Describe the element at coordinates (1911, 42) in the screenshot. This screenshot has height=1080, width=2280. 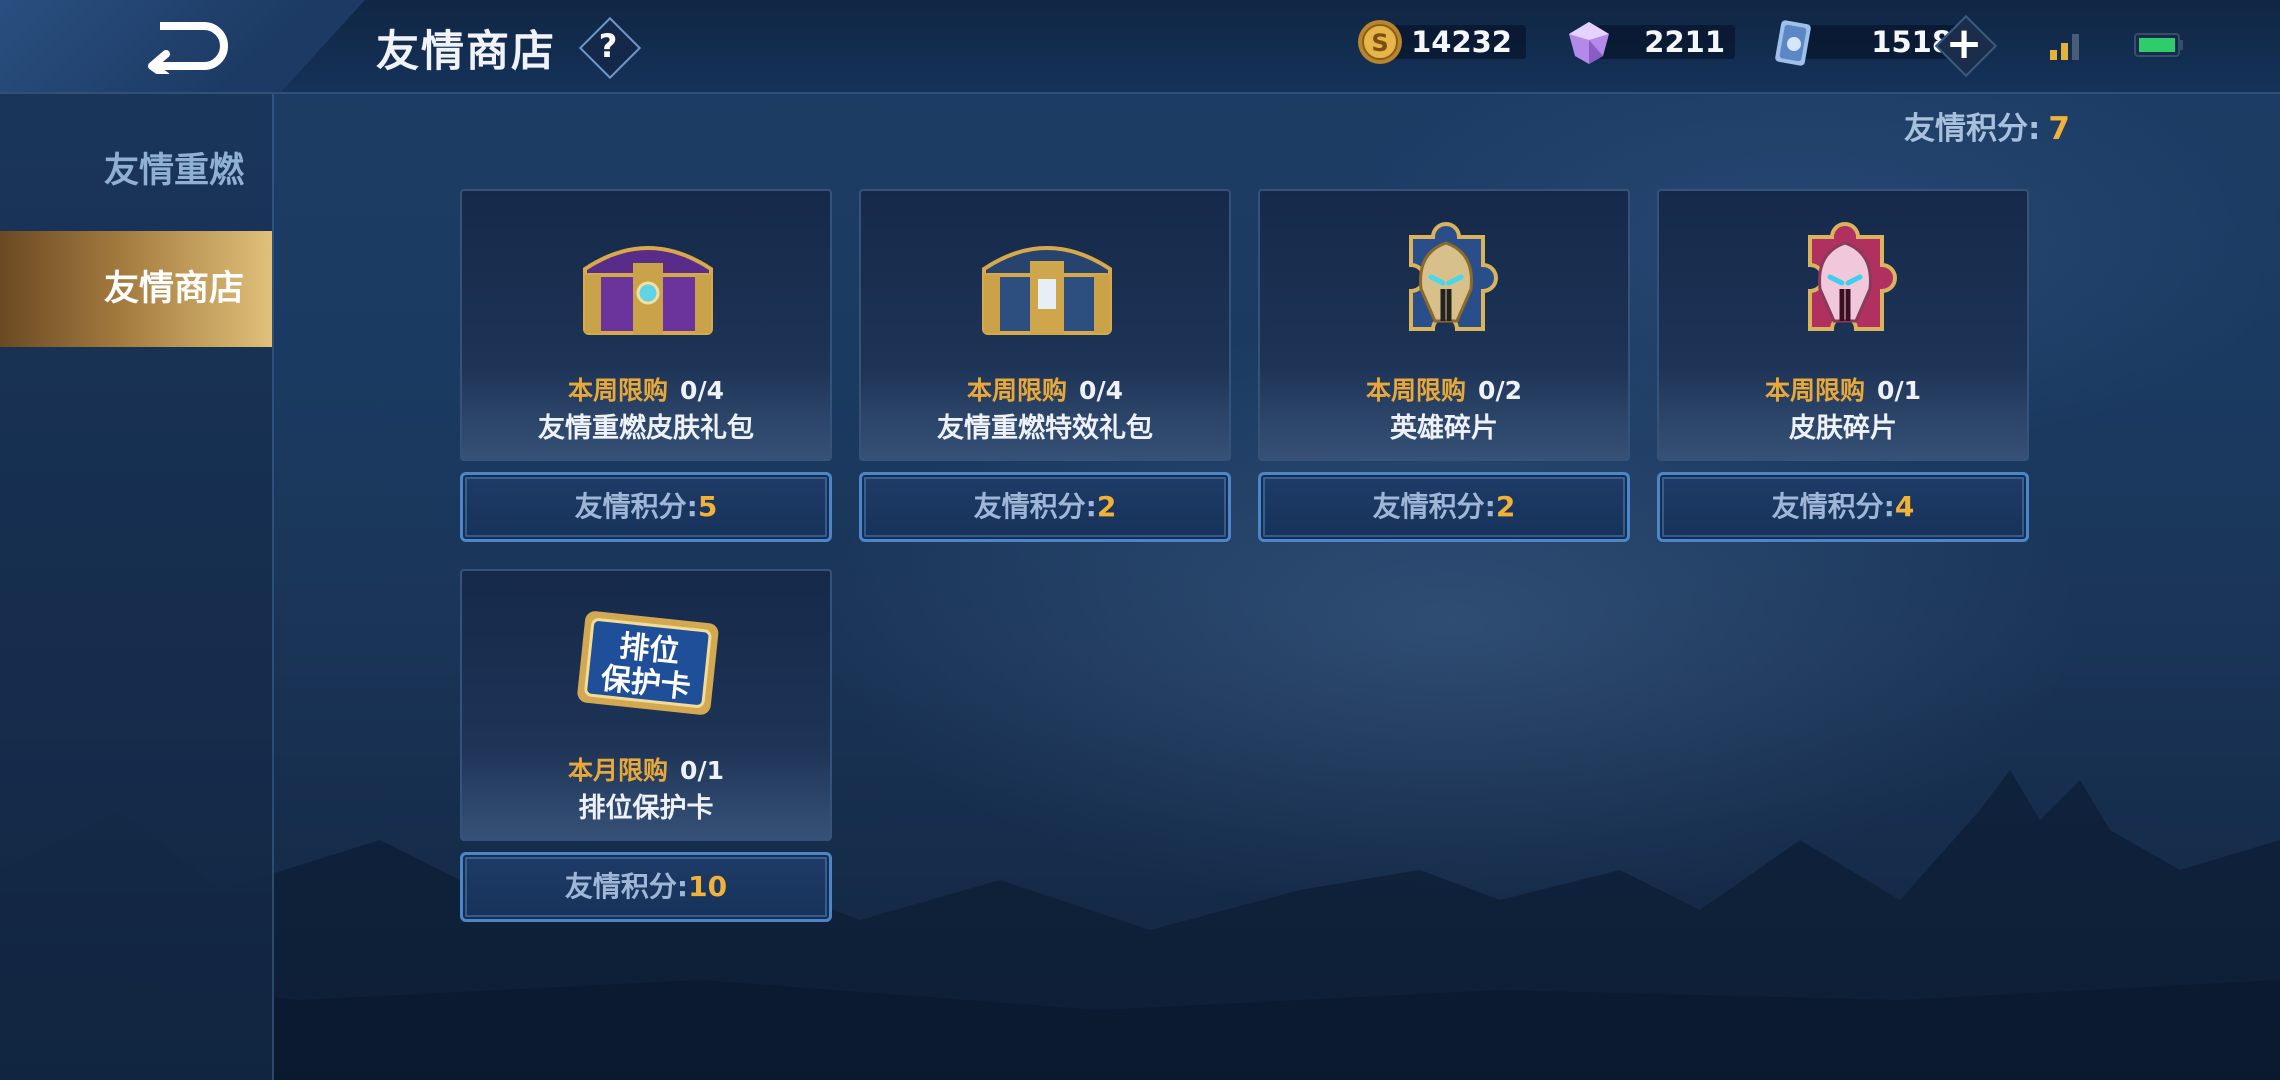
I see `coupon-value: 1518` at that location.